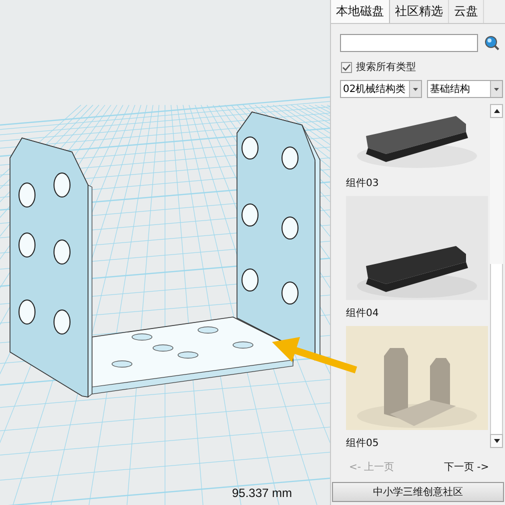 Image resolution: width=505 pixels, height=505 pixels. What do you see at coordinates (492, 43) in the screenshot?
I see `search-icon` at bounding box center [492, 43].